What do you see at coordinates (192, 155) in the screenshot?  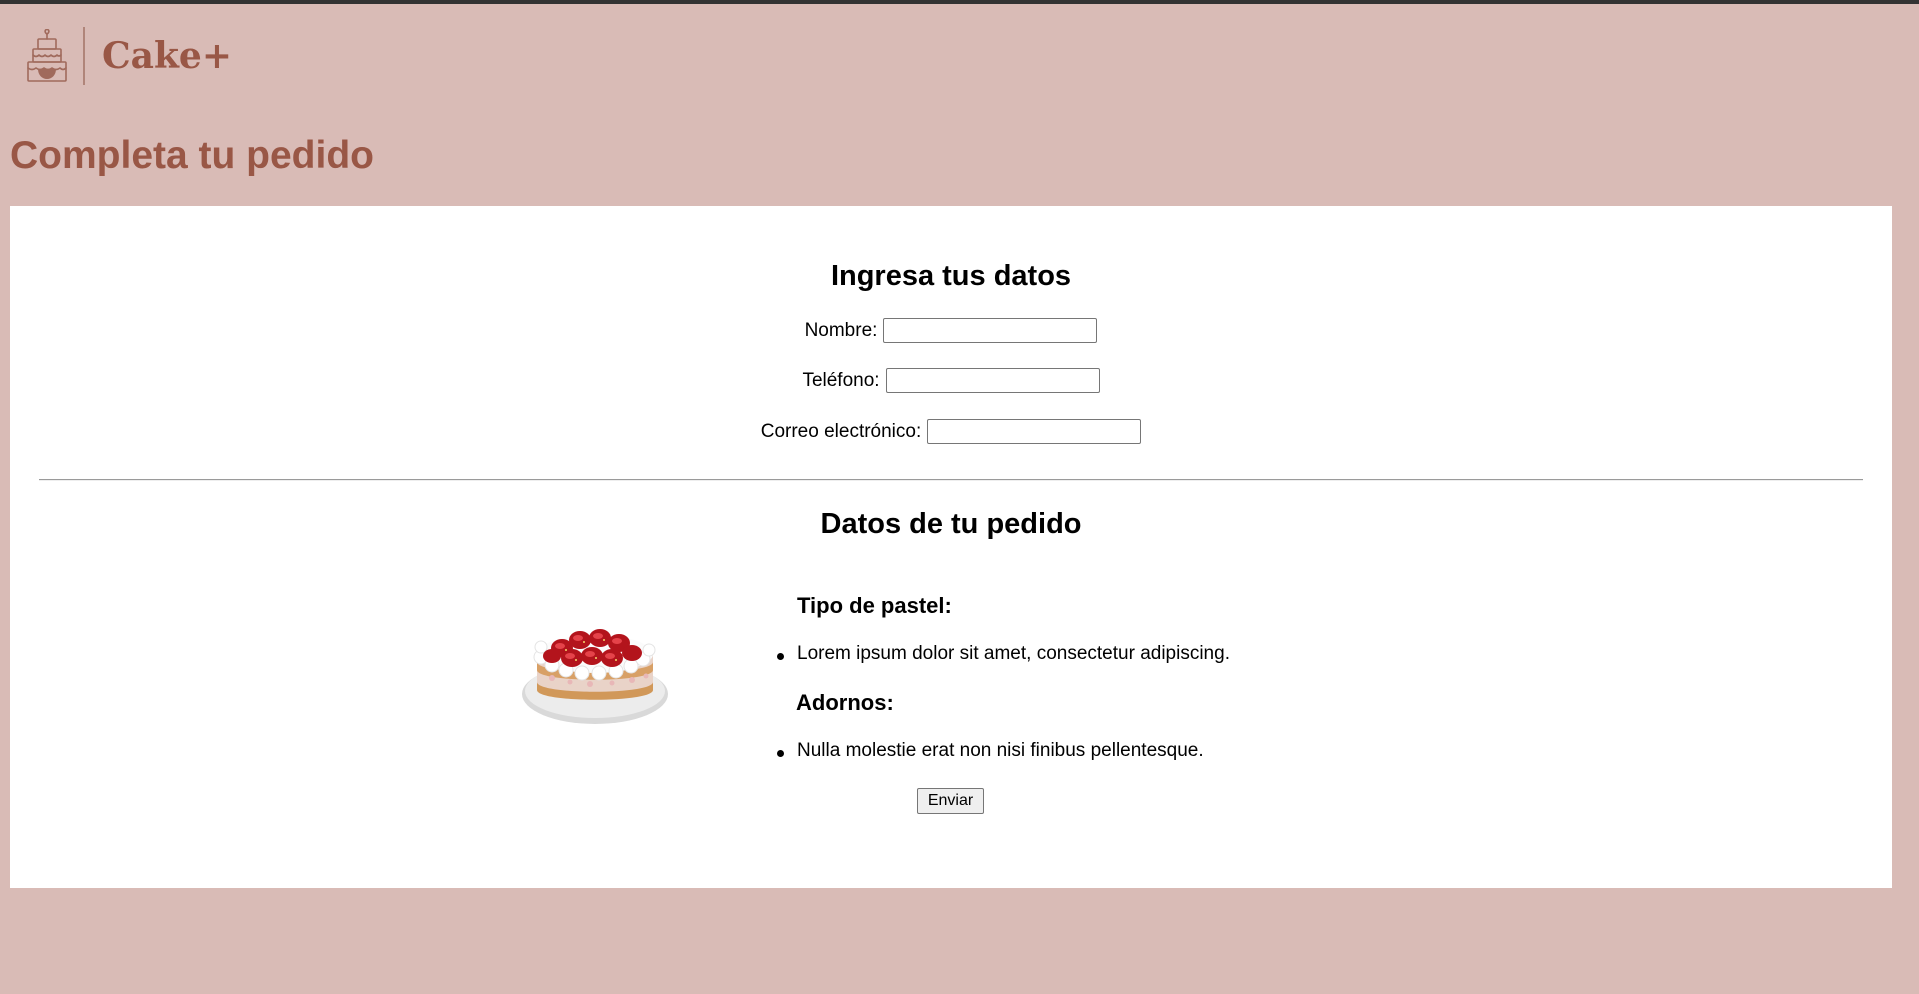 I see `page-title: Completa tu pedido` at bounding box center [192, 155].